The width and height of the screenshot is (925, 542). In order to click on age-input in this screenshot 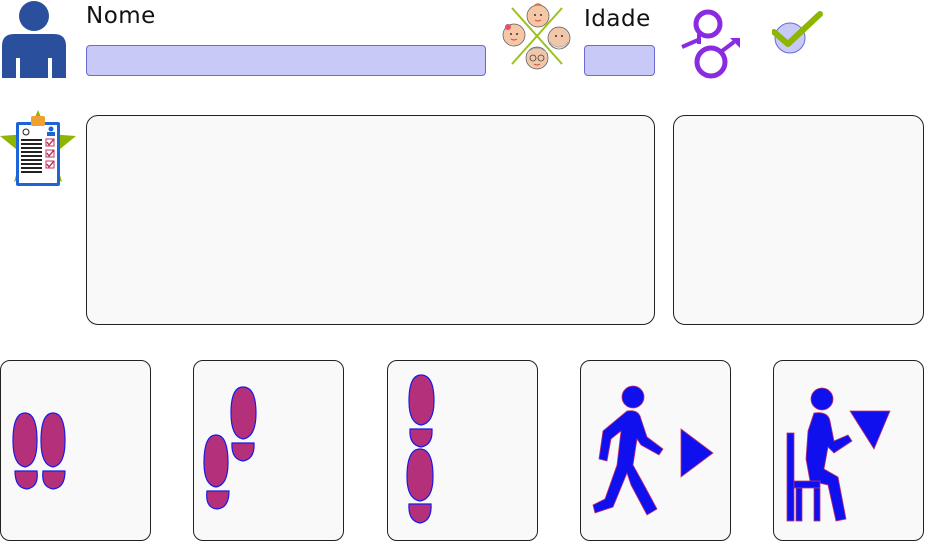, I will do `click(619, 60)`.